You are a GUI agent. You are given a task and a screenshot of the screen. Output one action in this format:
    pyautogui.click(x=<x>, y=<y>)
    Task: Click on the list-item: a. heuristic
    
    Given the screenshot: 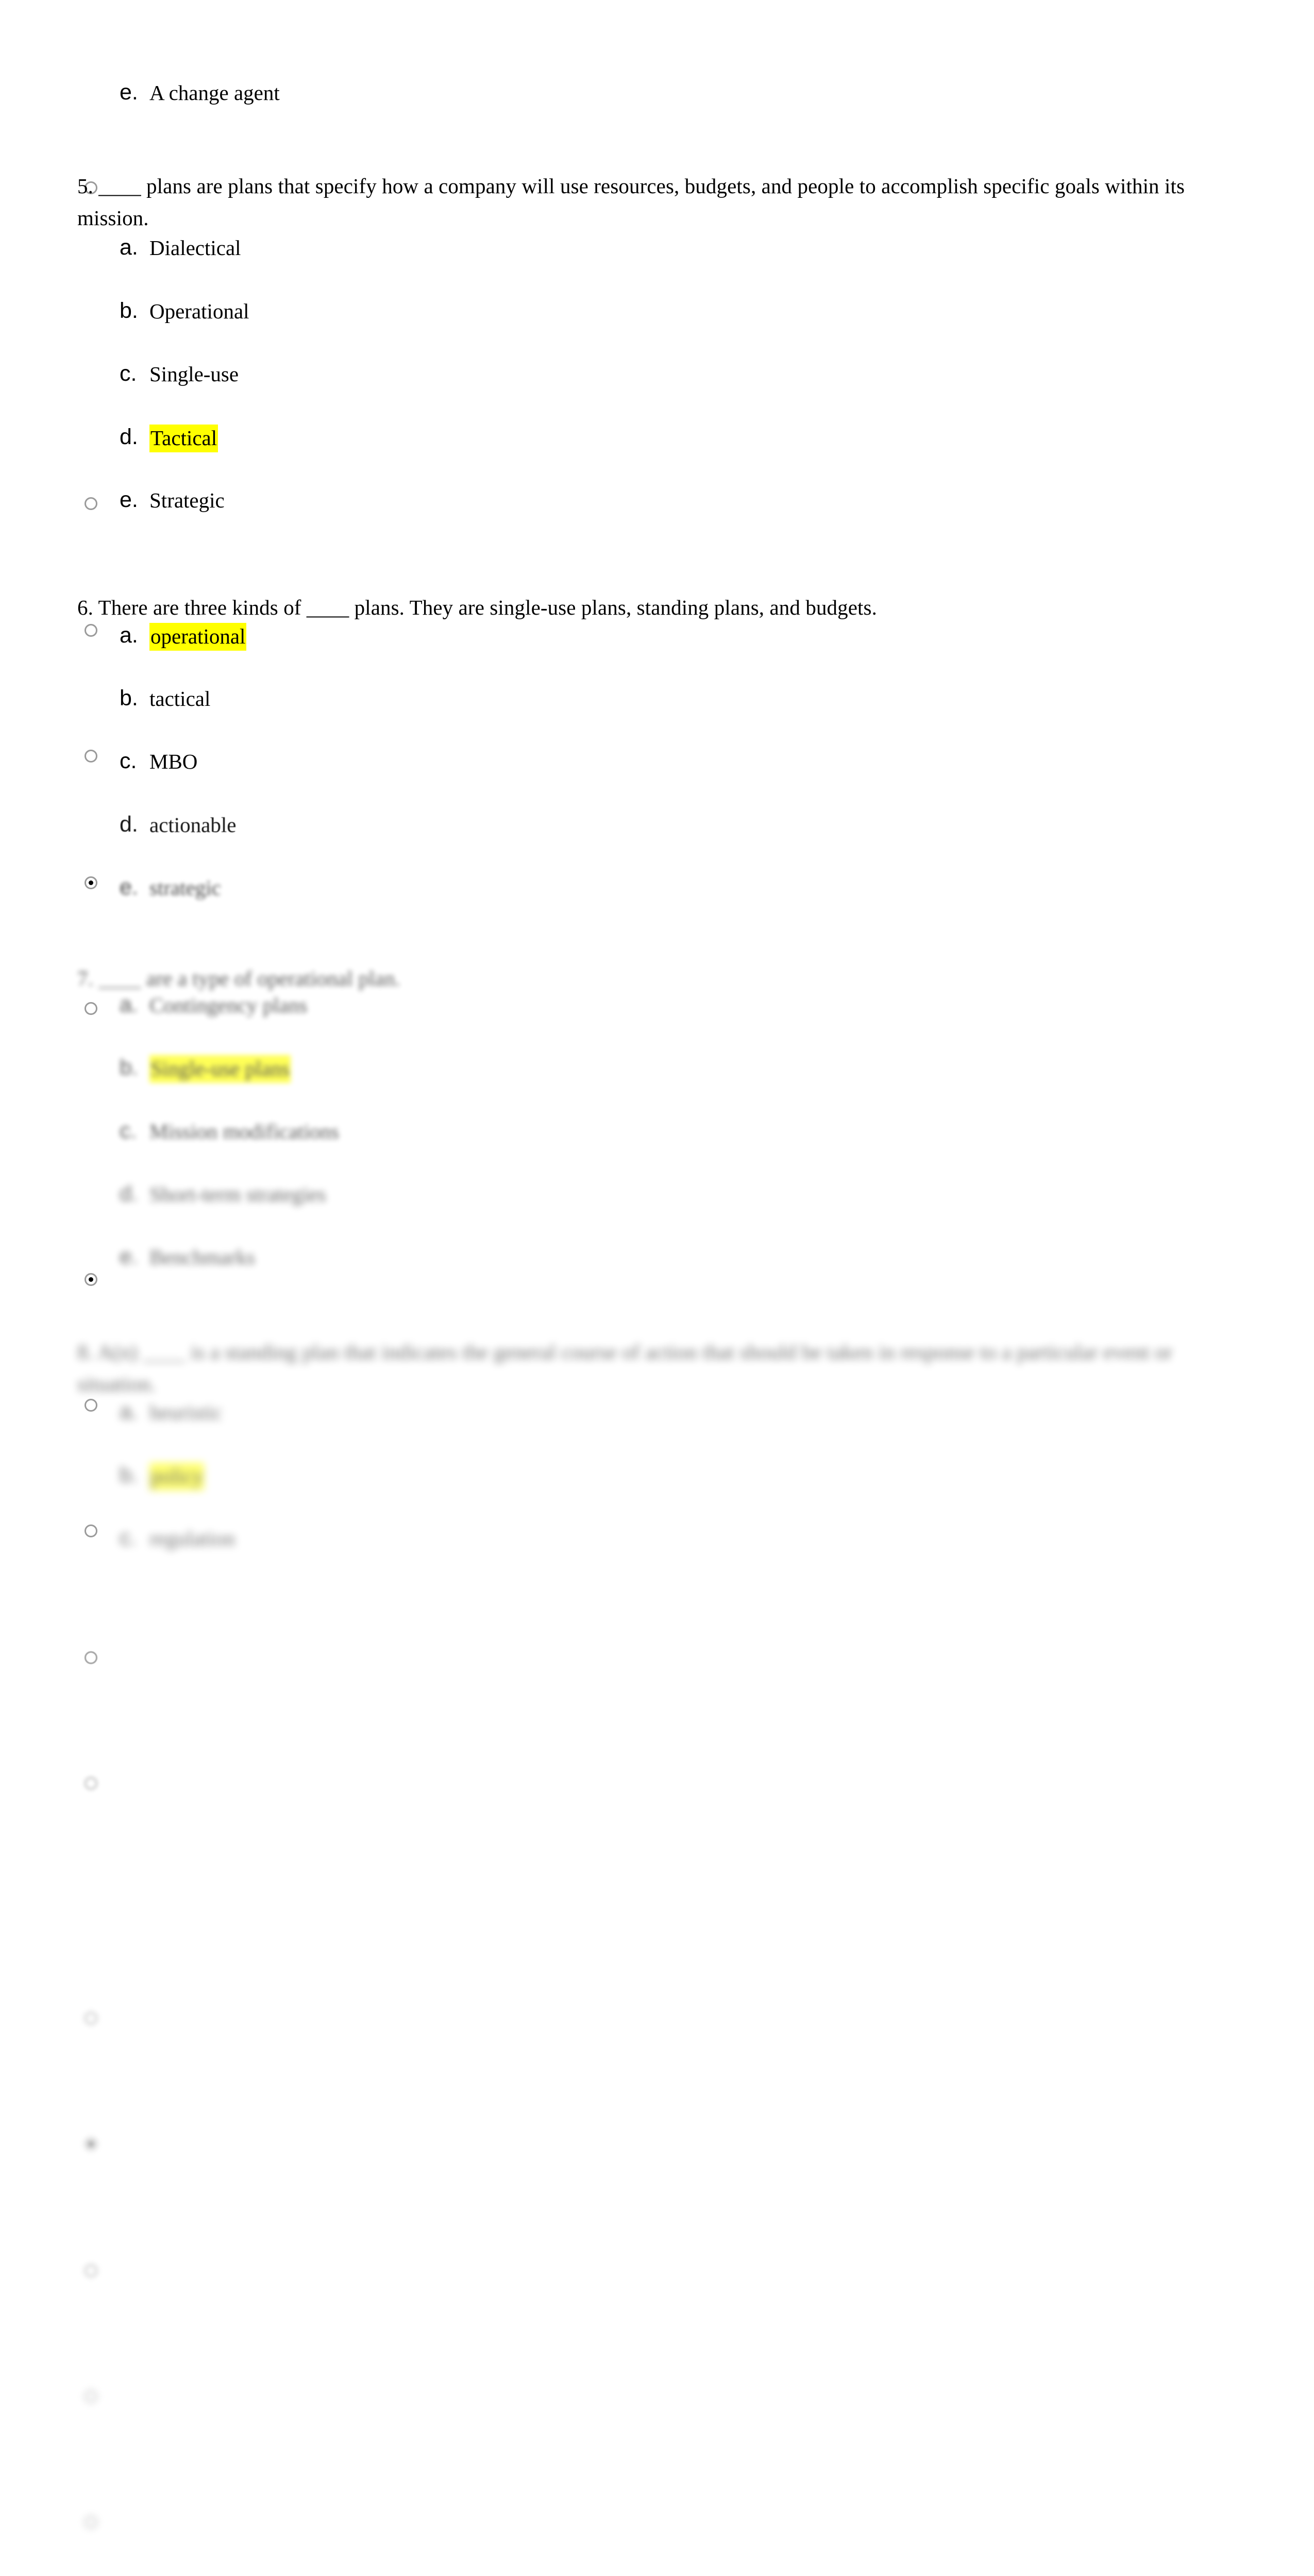 What is the action you would take?
    pyautogui.click(x=618, y=1430)
    